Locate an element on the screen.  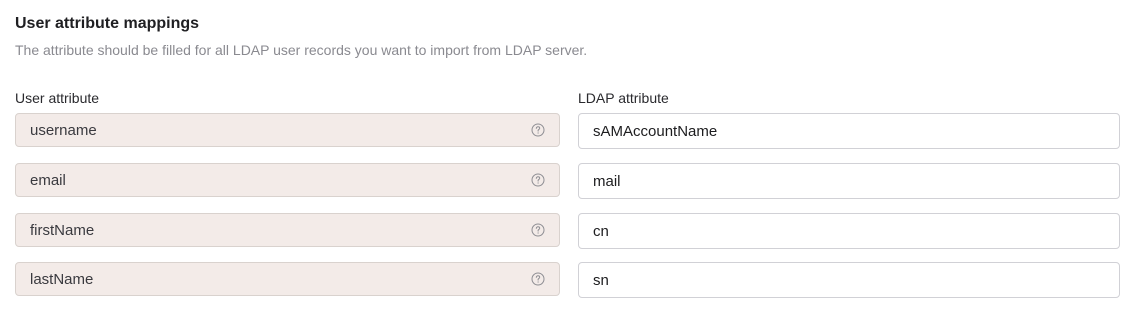
user-attribute-field: firstName is located at coordinates (287, 230).